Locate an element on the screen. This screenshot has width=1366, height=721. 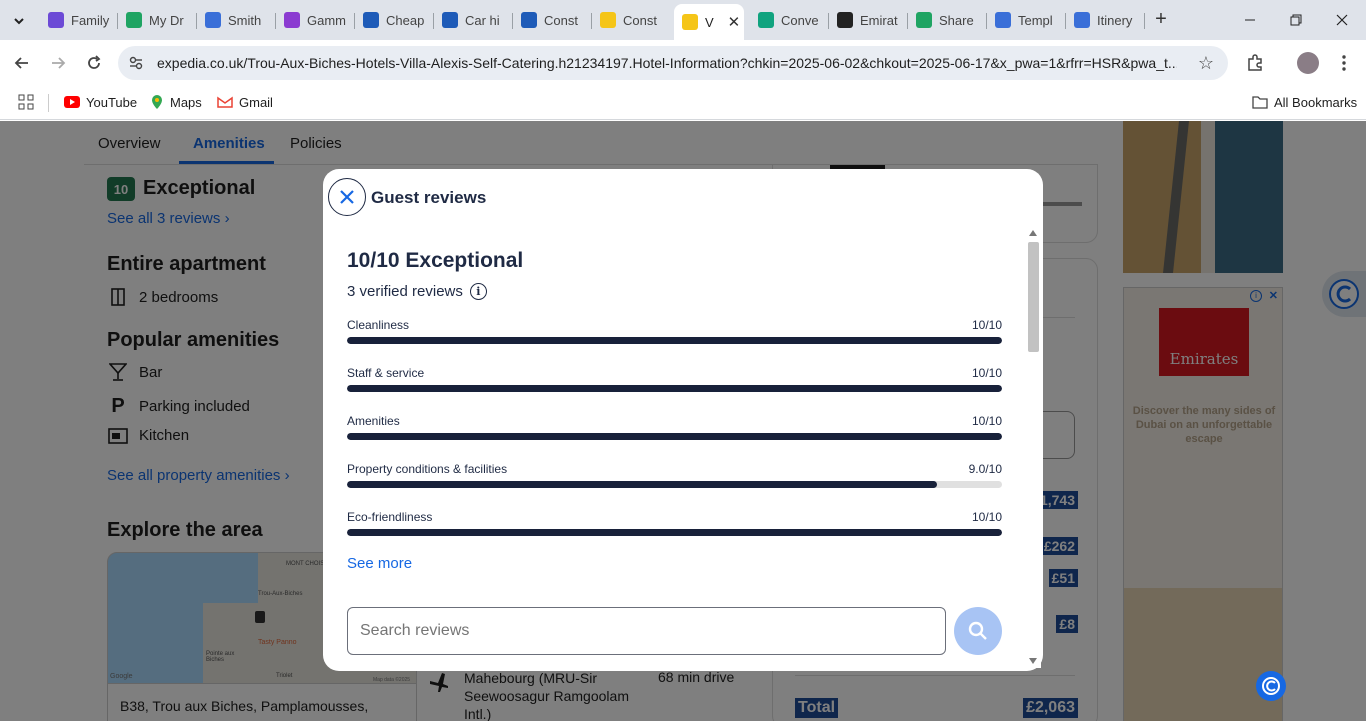
bookmark-label: YouTube is located at coordinates (112, 102).